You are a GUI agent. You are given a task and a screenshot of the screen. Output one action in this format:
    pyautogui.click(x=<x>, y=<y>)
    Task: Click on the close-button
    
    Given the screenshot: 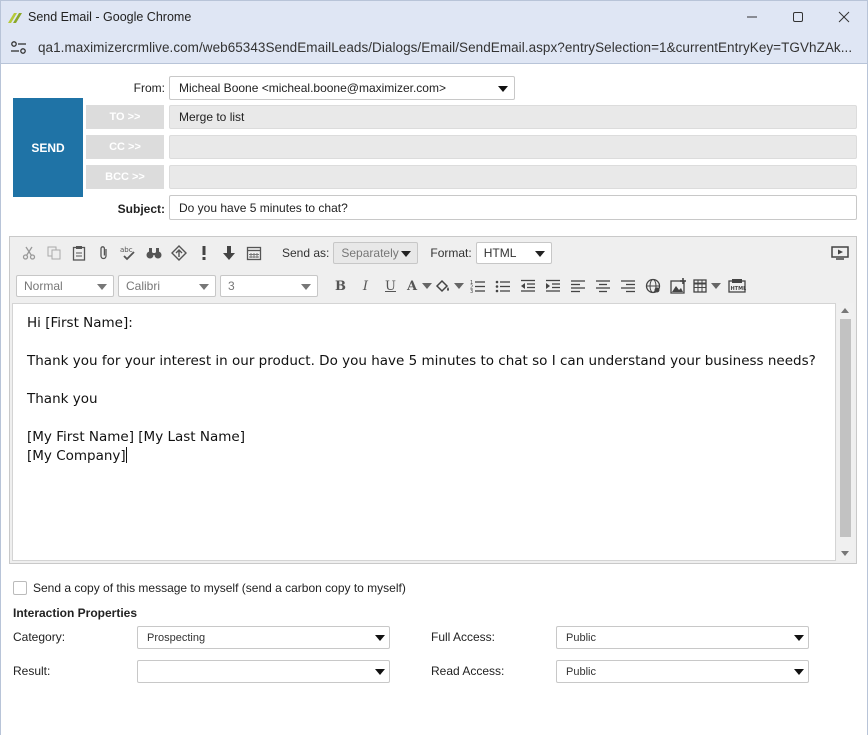 What is the action you would take?
    pyautogui.click(x=844, y=17)
    